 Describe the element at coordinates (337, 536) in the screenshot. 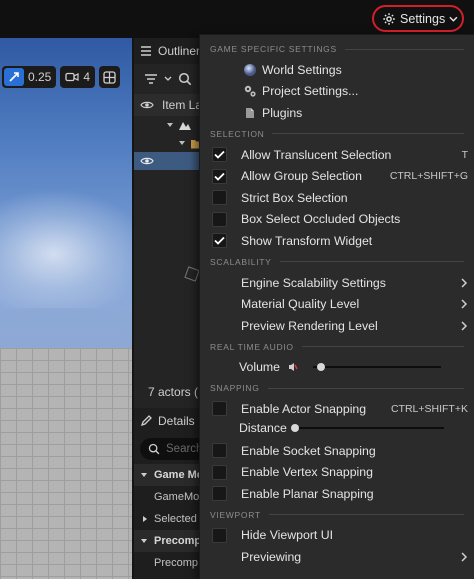

I see `menu-item-hide-viewport-ui: Hide Viewport UI` at that location.